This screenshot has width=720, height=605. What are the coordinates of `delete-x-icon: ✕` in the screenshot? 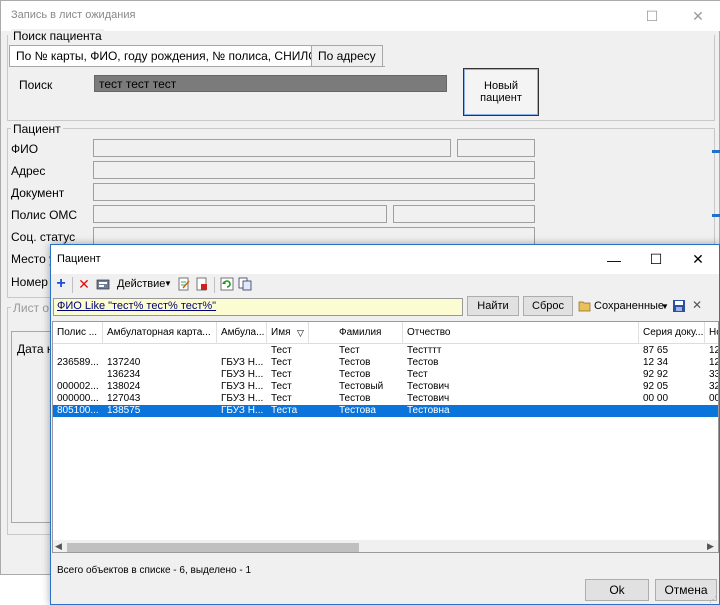 It's located at (84, 284).